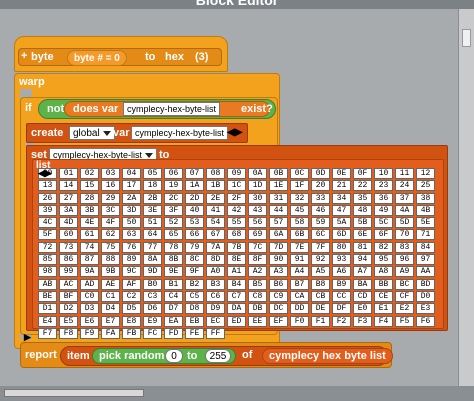 The width and height of the screenshot is (474, 401). Describe the element at coordinates (383, 235) in the screenshot. I see `list-item-slot: 6F` at that location.